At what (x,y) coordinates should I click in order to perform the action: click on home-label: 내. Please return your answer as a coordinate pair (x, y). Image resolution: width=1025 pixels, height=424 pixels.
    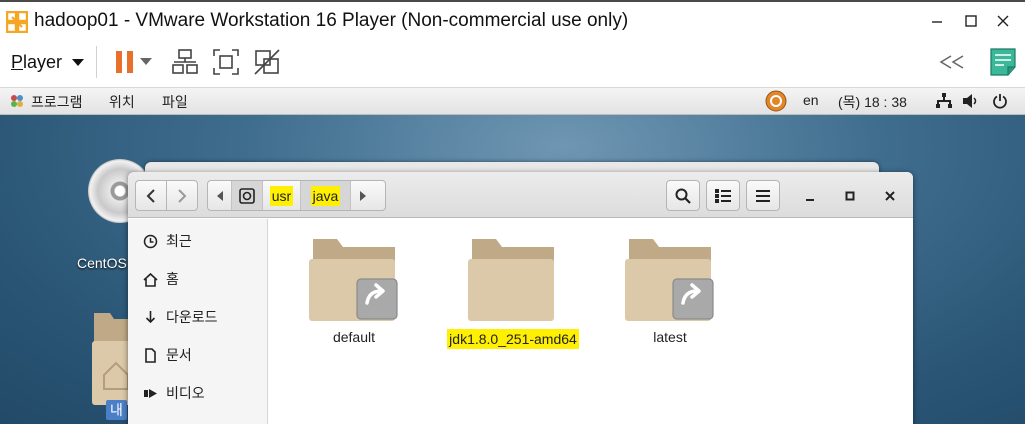
    Looking at the image, I should click on (116, 410).